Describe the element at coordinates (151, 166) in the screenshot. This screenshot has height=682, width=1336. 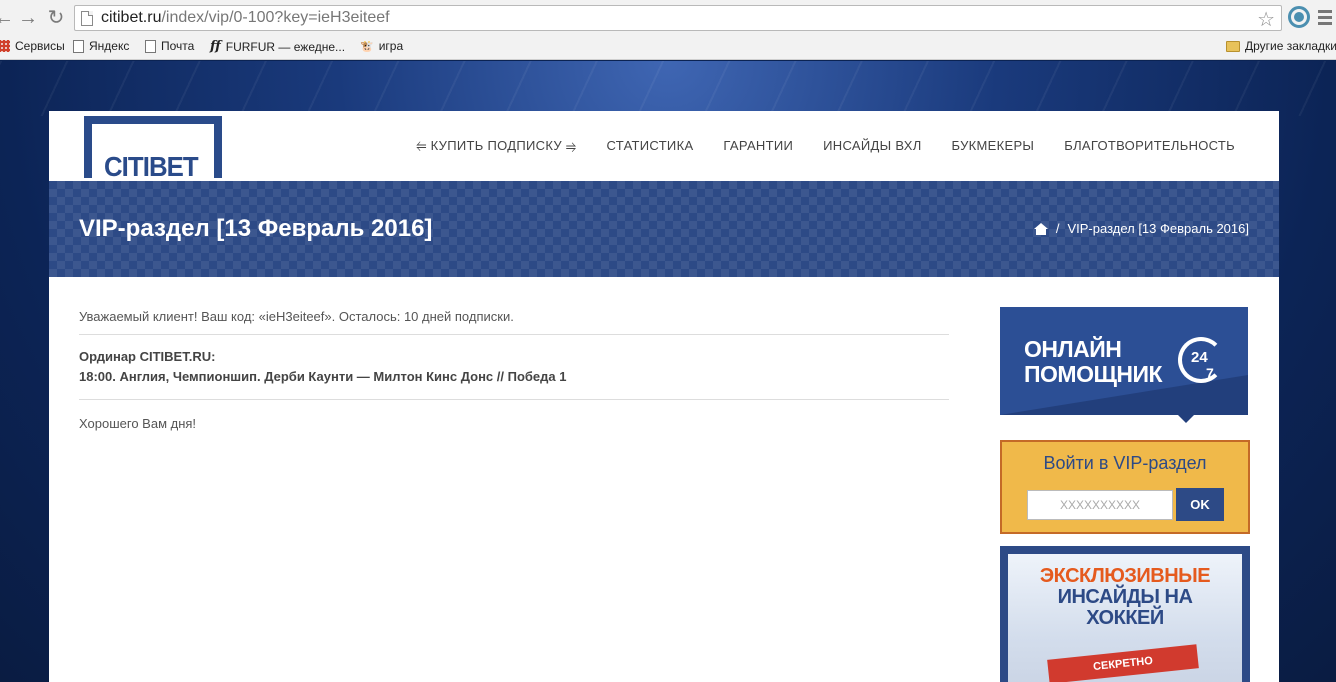
I see `logo-text: CITIBET` at that location.